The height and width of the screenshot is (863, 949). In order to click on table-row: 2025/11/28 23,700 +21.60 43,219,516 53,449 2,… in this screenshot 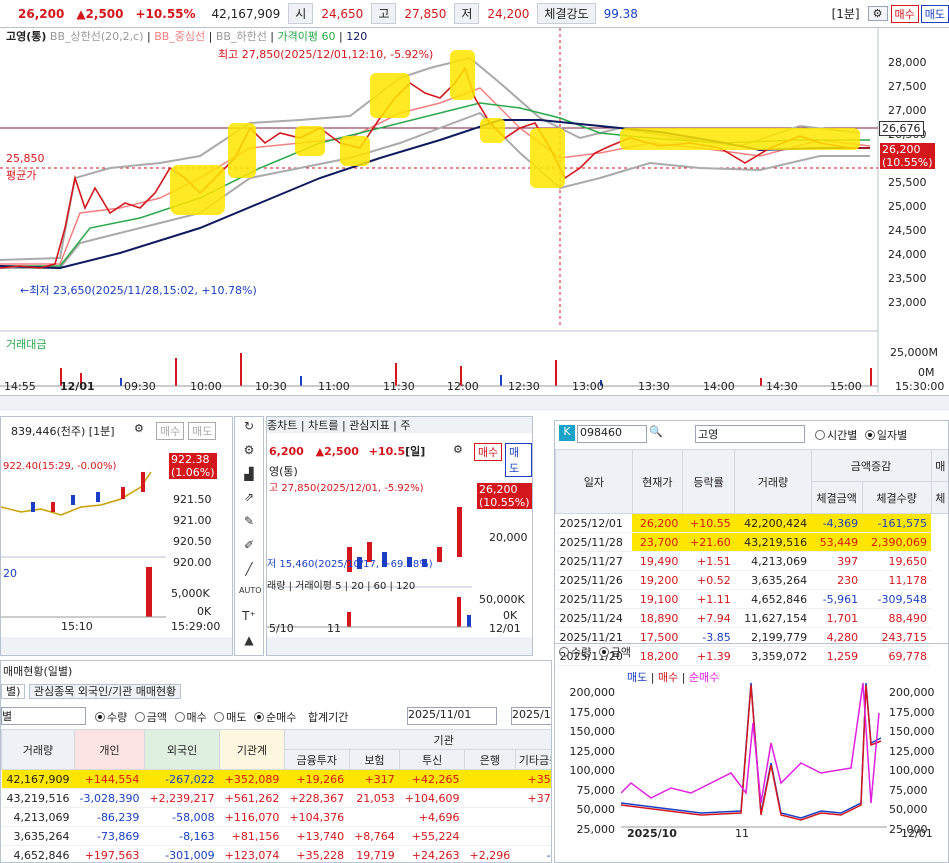, I will do `click(752, 542)`.